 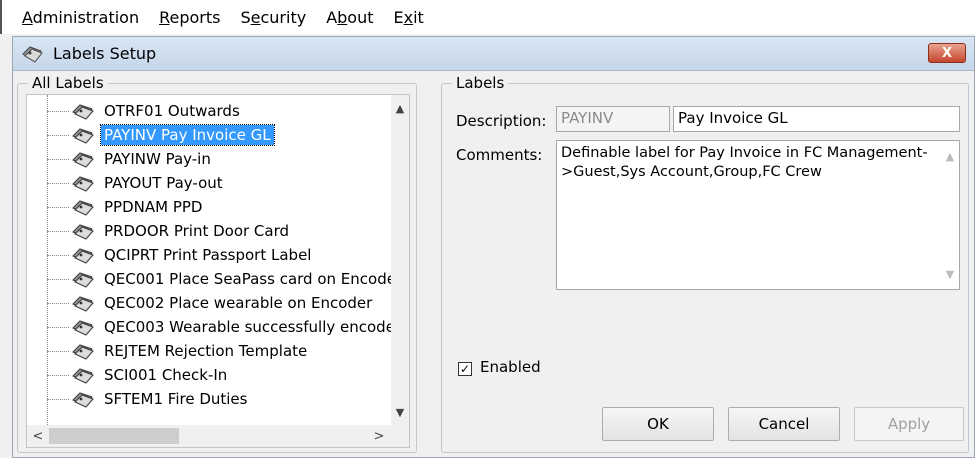 What do you see at coordinates (68, 83) in the screenshot?
I see `all-labels-legend: All Labels` at bounding box center [68, 83].